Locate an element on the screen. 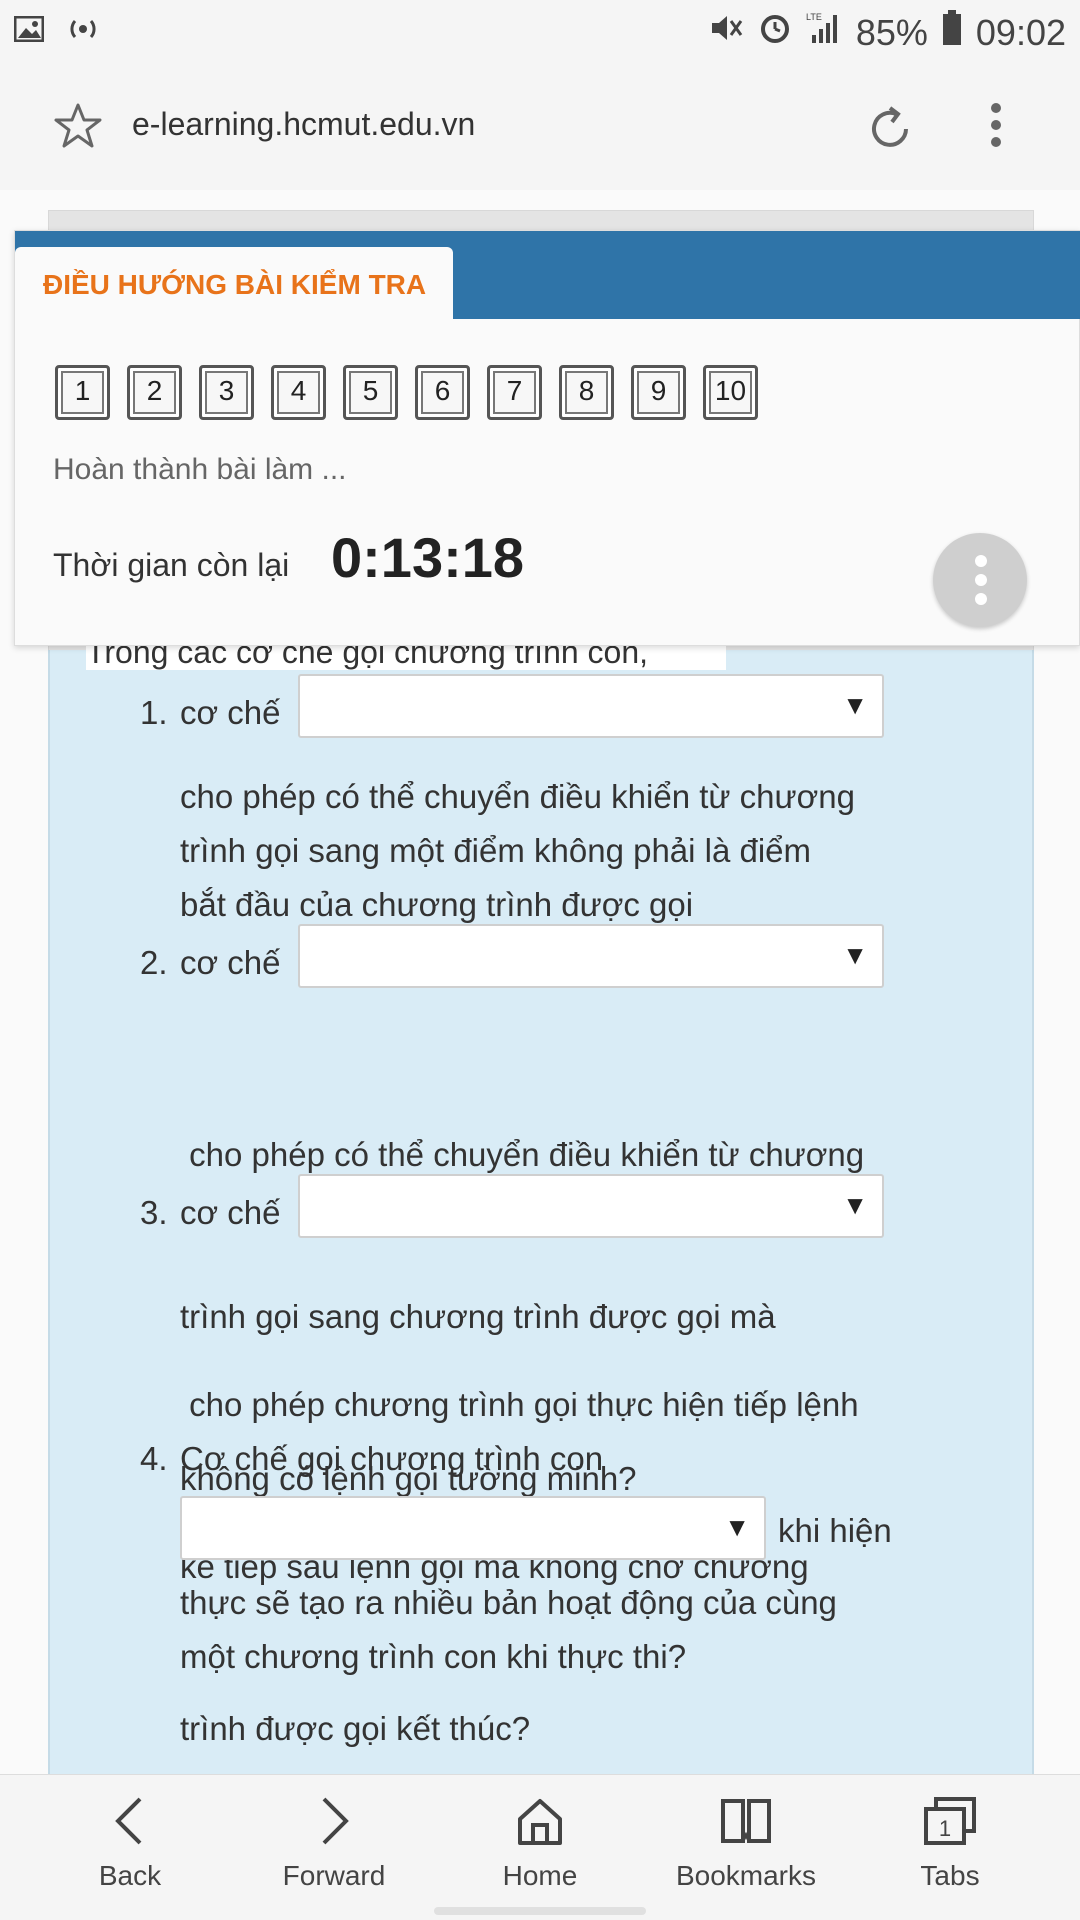  tabs-icon: 1 is located at coordinates (950, 1821).